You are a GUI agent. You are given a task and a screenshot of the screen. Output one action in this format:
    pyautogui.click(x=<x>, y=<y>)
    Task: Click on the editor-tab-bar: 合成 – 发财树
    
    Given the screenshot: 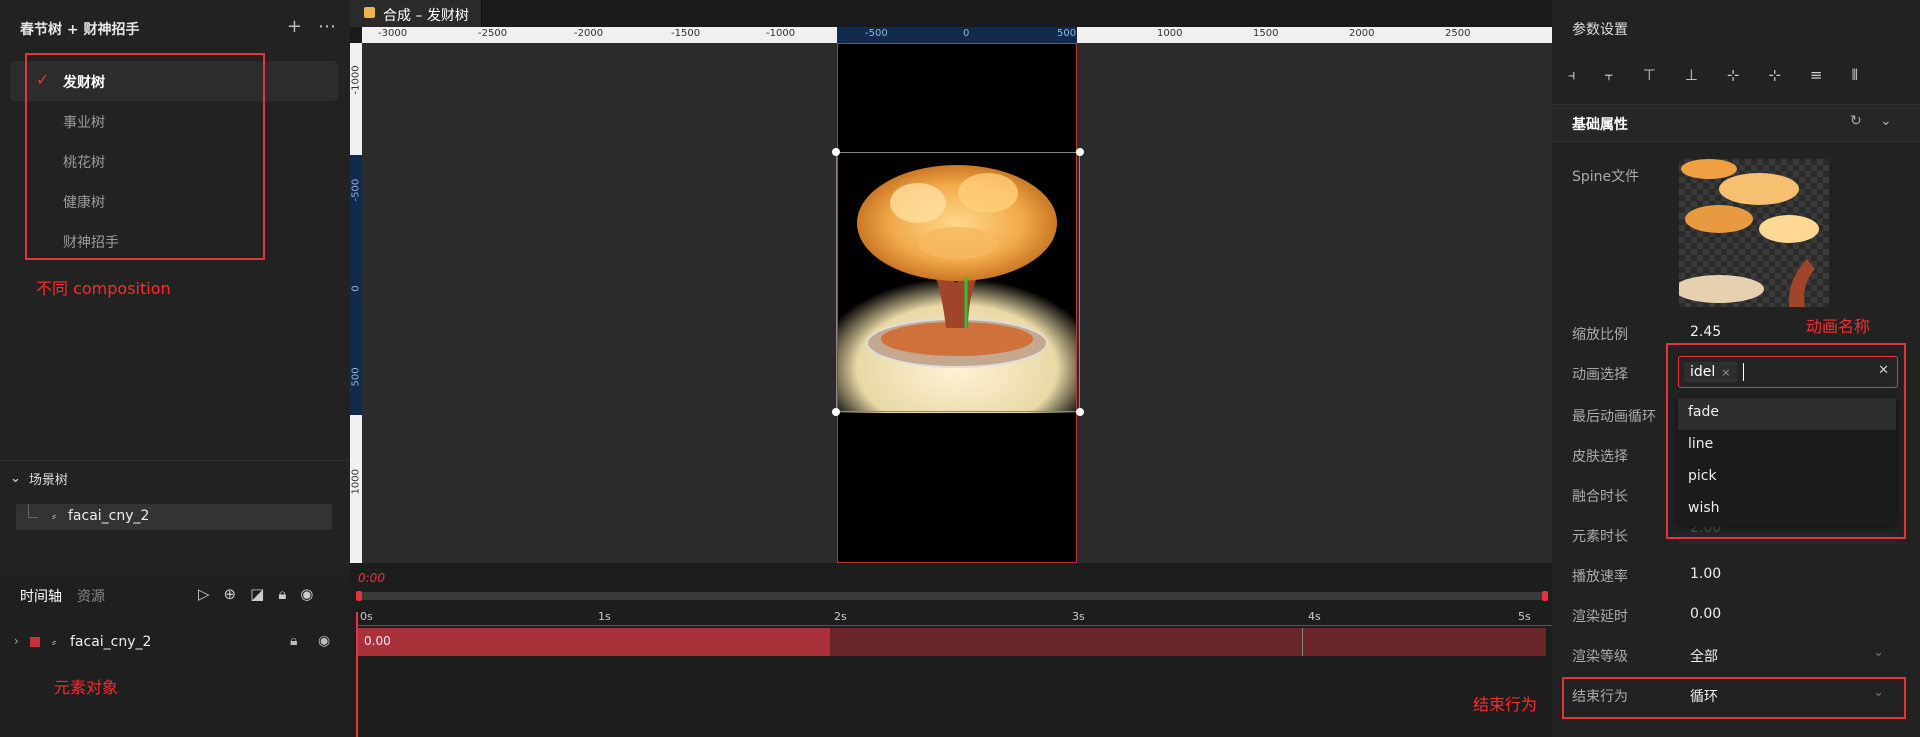 What is the action you would take?
    pyautogui.click(x=951, y=13)
    